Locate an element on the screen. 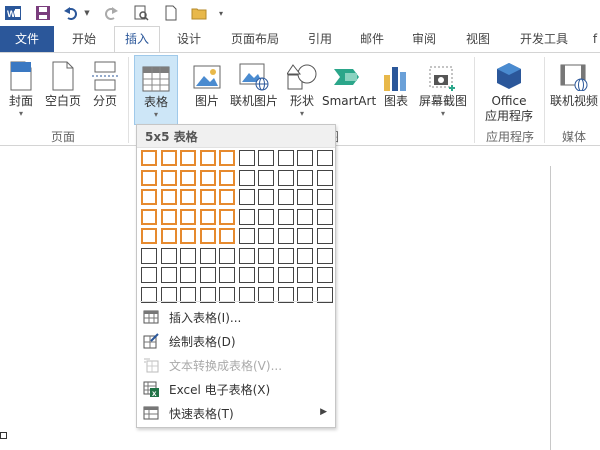  table-button: 表格 ▾ is located at coordinates (156, 90).